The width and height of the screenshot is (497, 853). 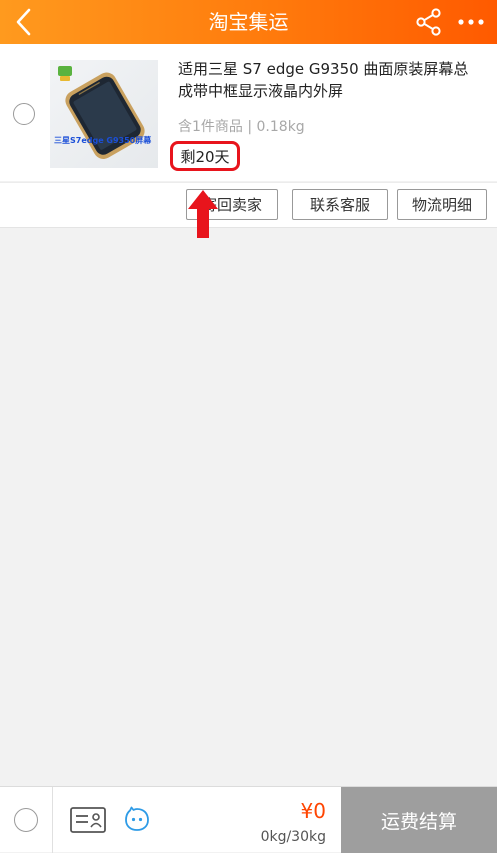 What do you see at coordinates (88, 820) in the screenshot?
I see `id-card-icon` at bounding box center [88, 820].